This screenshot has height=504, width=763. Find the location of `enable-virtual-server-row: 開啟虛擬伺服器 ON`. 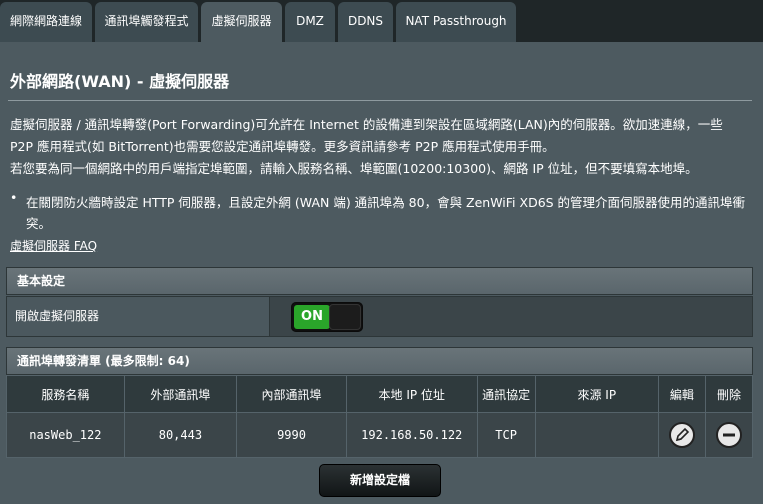

enable-virtual-server-row: 開啟虛擬伺服器 ON is located at coordinates (379, 316).